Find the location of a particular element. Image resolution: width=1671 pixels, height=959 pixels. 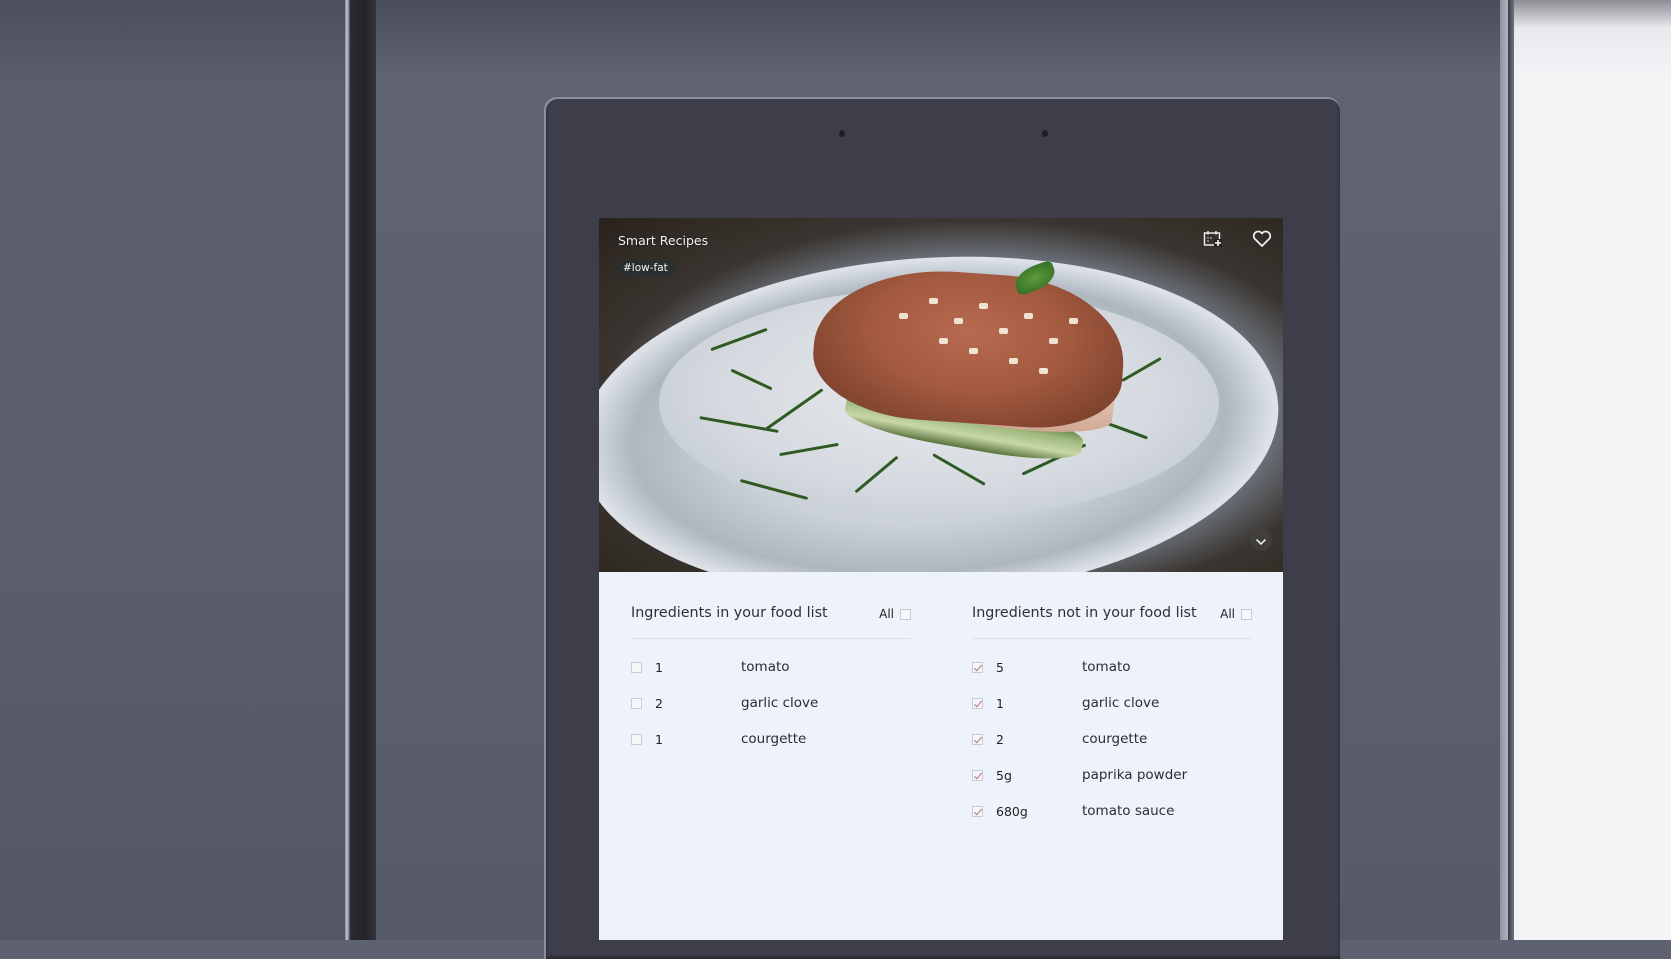

door-gap is located at coordinates (363, 470).